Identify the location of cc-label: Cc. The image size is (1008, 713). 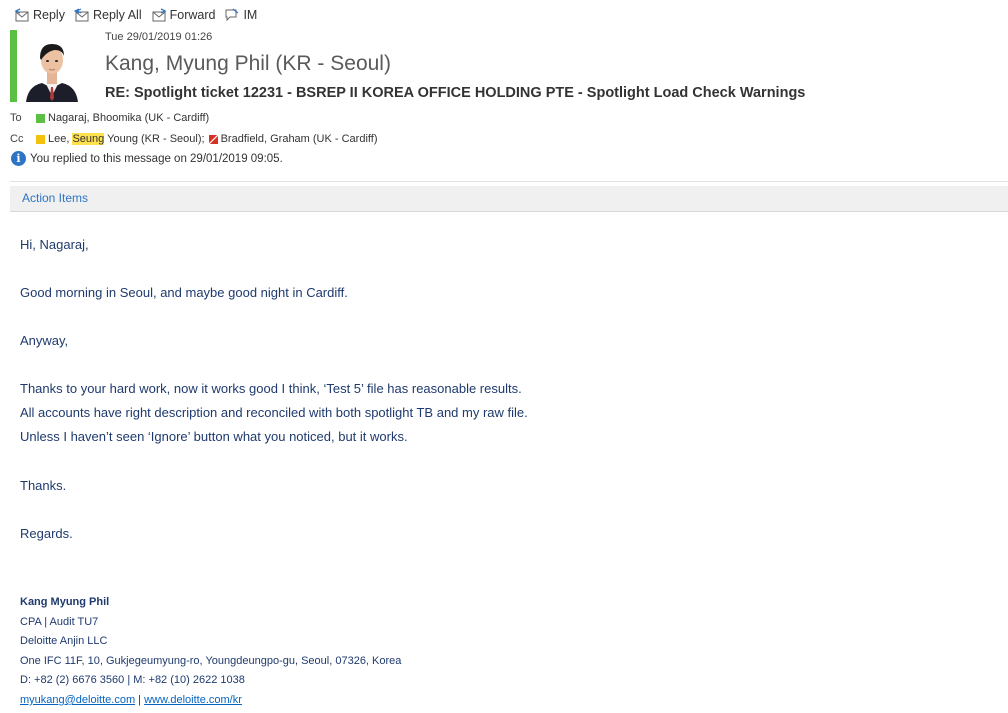
(17, 139).